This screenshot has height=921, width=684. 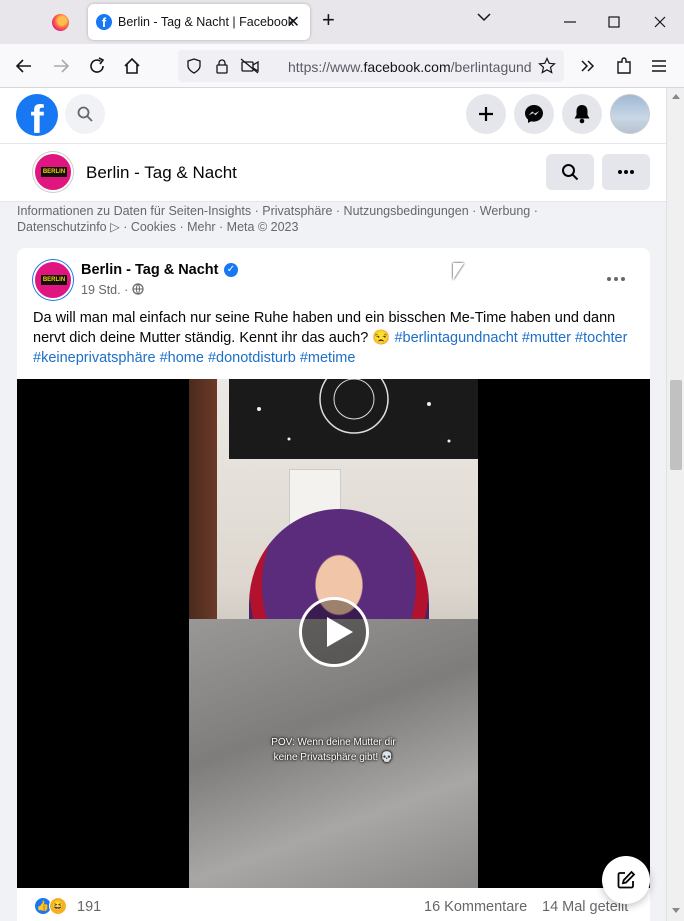 I want to click on facebook-logo-icon: f, so click(x=37, y=115).